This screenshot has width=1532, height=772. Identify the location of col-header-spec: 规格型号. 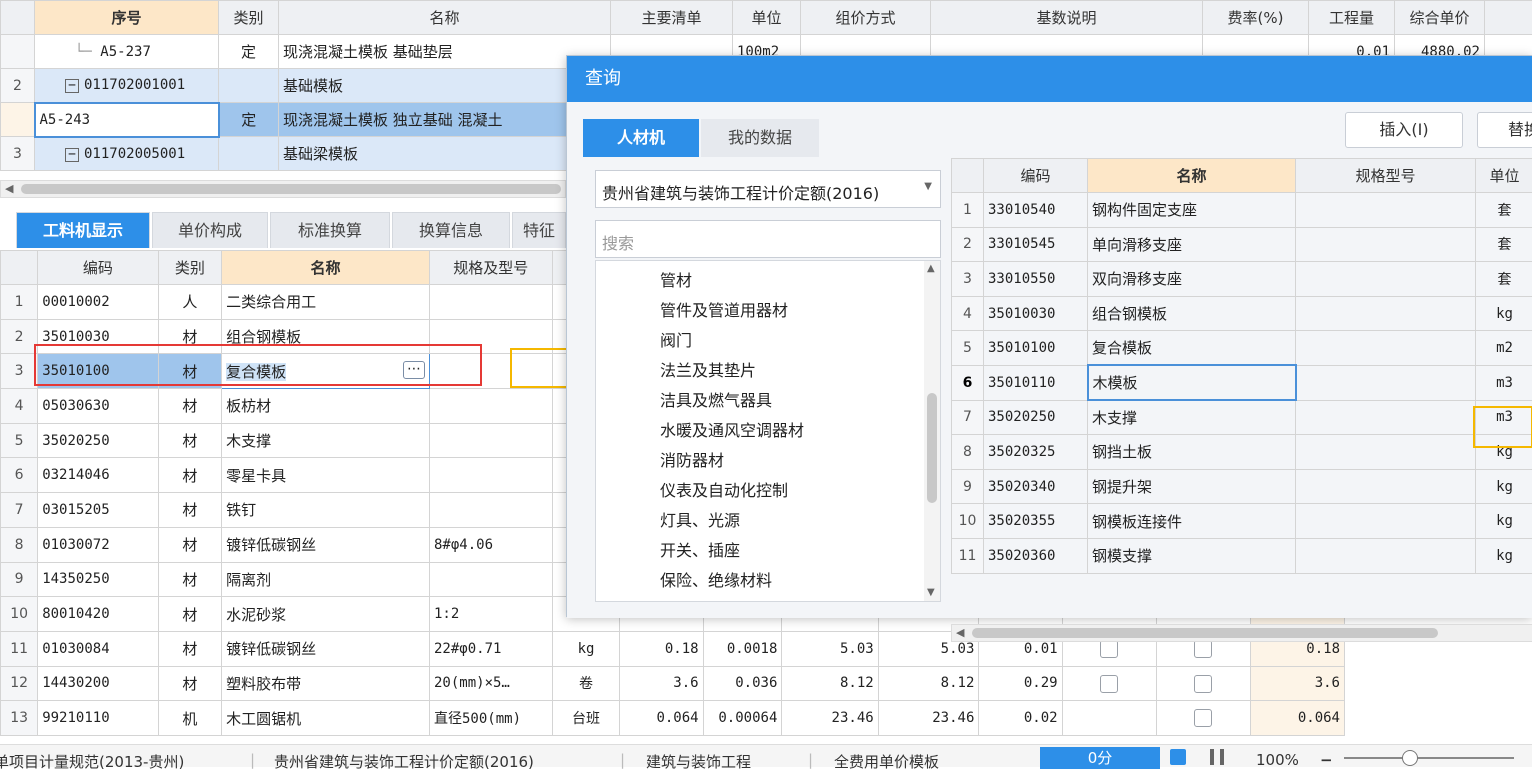
(1386, 176).